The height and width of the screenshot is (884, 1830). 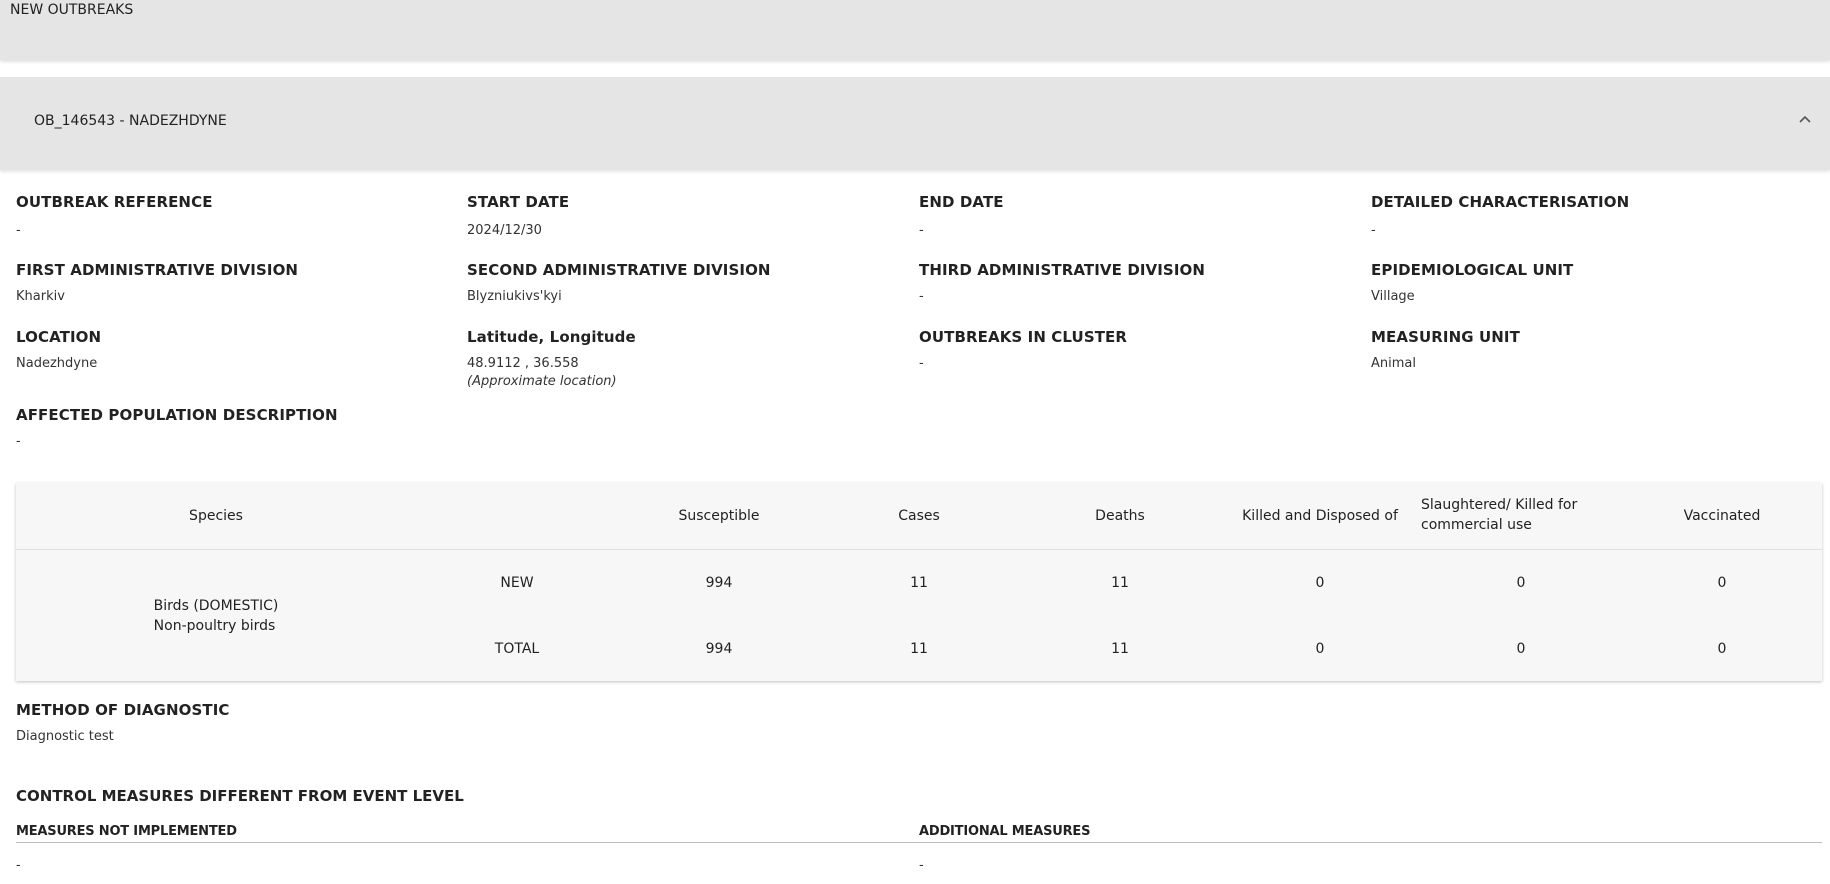 I want to click on row-new-susceptible: 994, so click(x=719, y=583).